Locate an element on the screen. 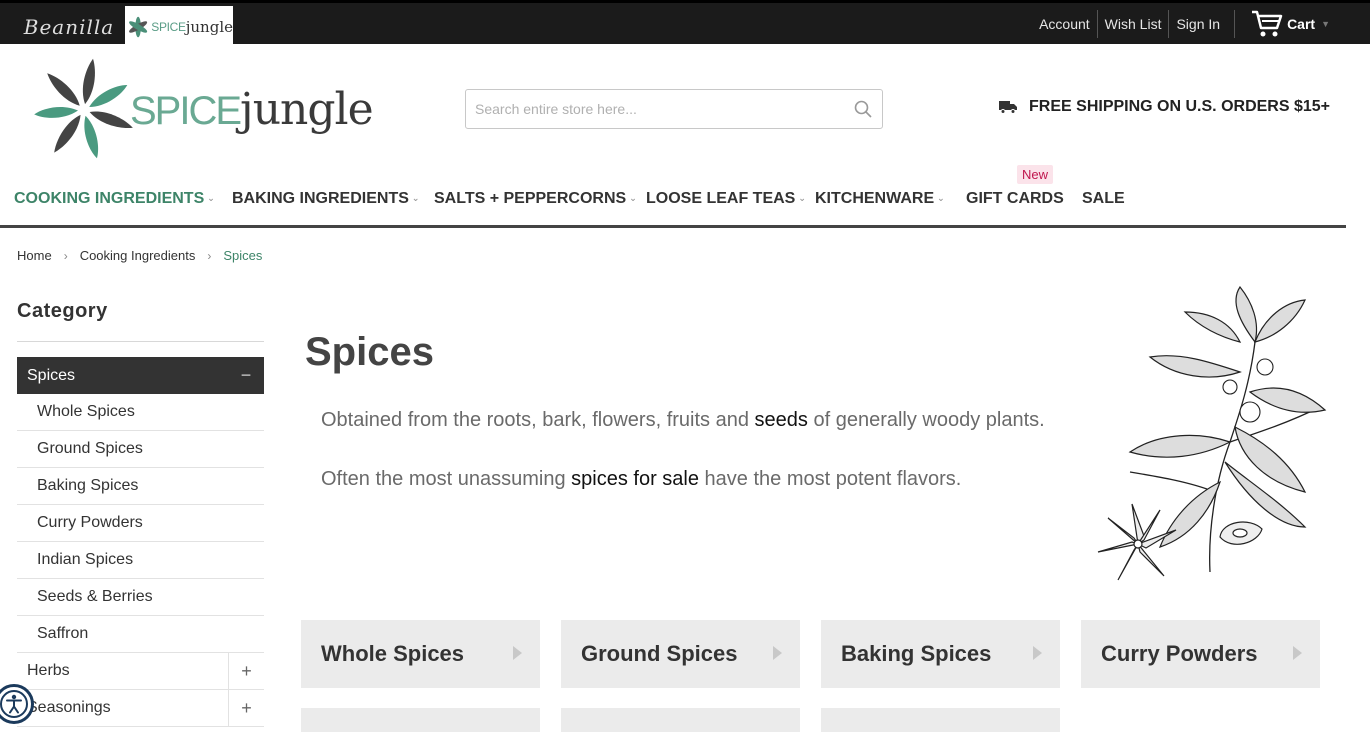 The image size is (1370, 732). account-link: Account is located at coordinates (1065, 23).